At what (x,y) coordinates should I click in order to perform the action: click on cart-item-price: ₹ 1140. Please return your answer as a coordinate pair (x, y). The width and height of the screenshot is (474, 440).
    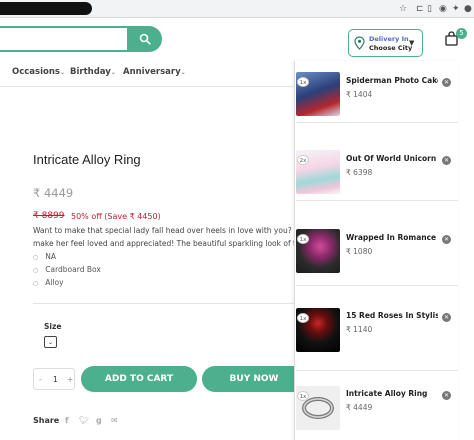
    Looking at the image, I should click on (359, 329).